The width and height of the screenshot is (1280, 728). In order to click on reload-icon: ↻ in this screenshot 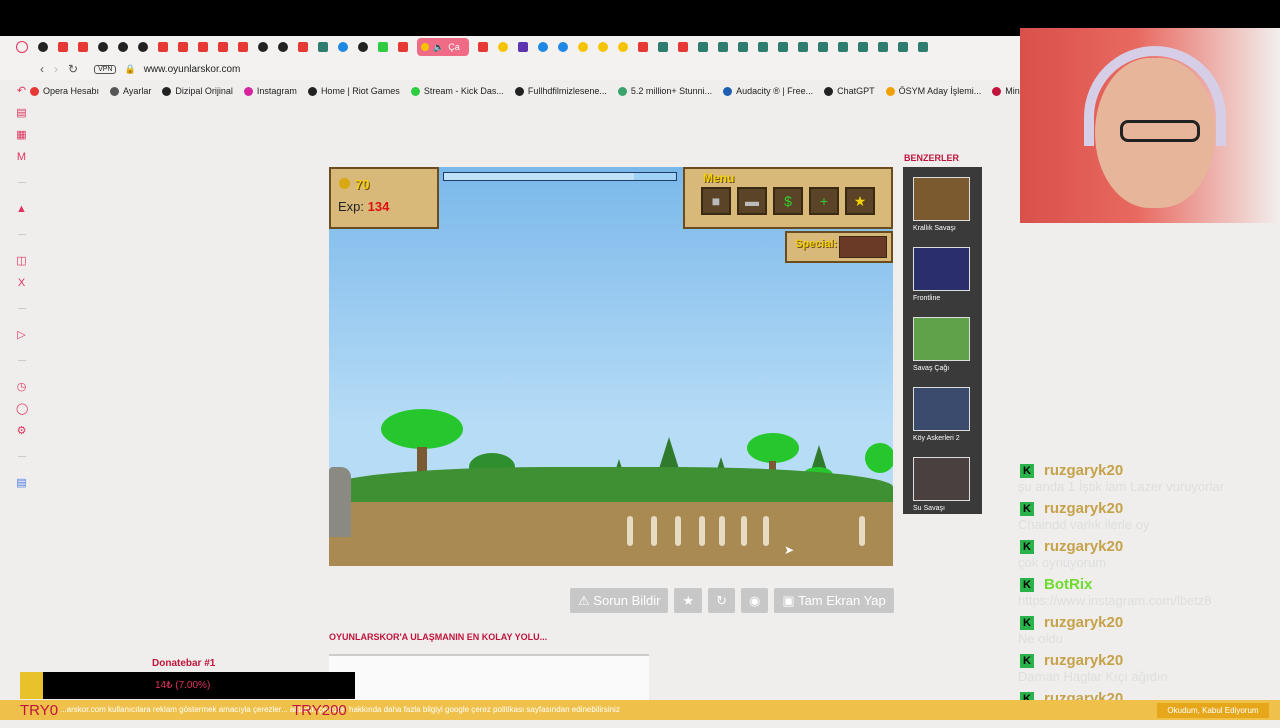, I will do `click(73, 69)`.